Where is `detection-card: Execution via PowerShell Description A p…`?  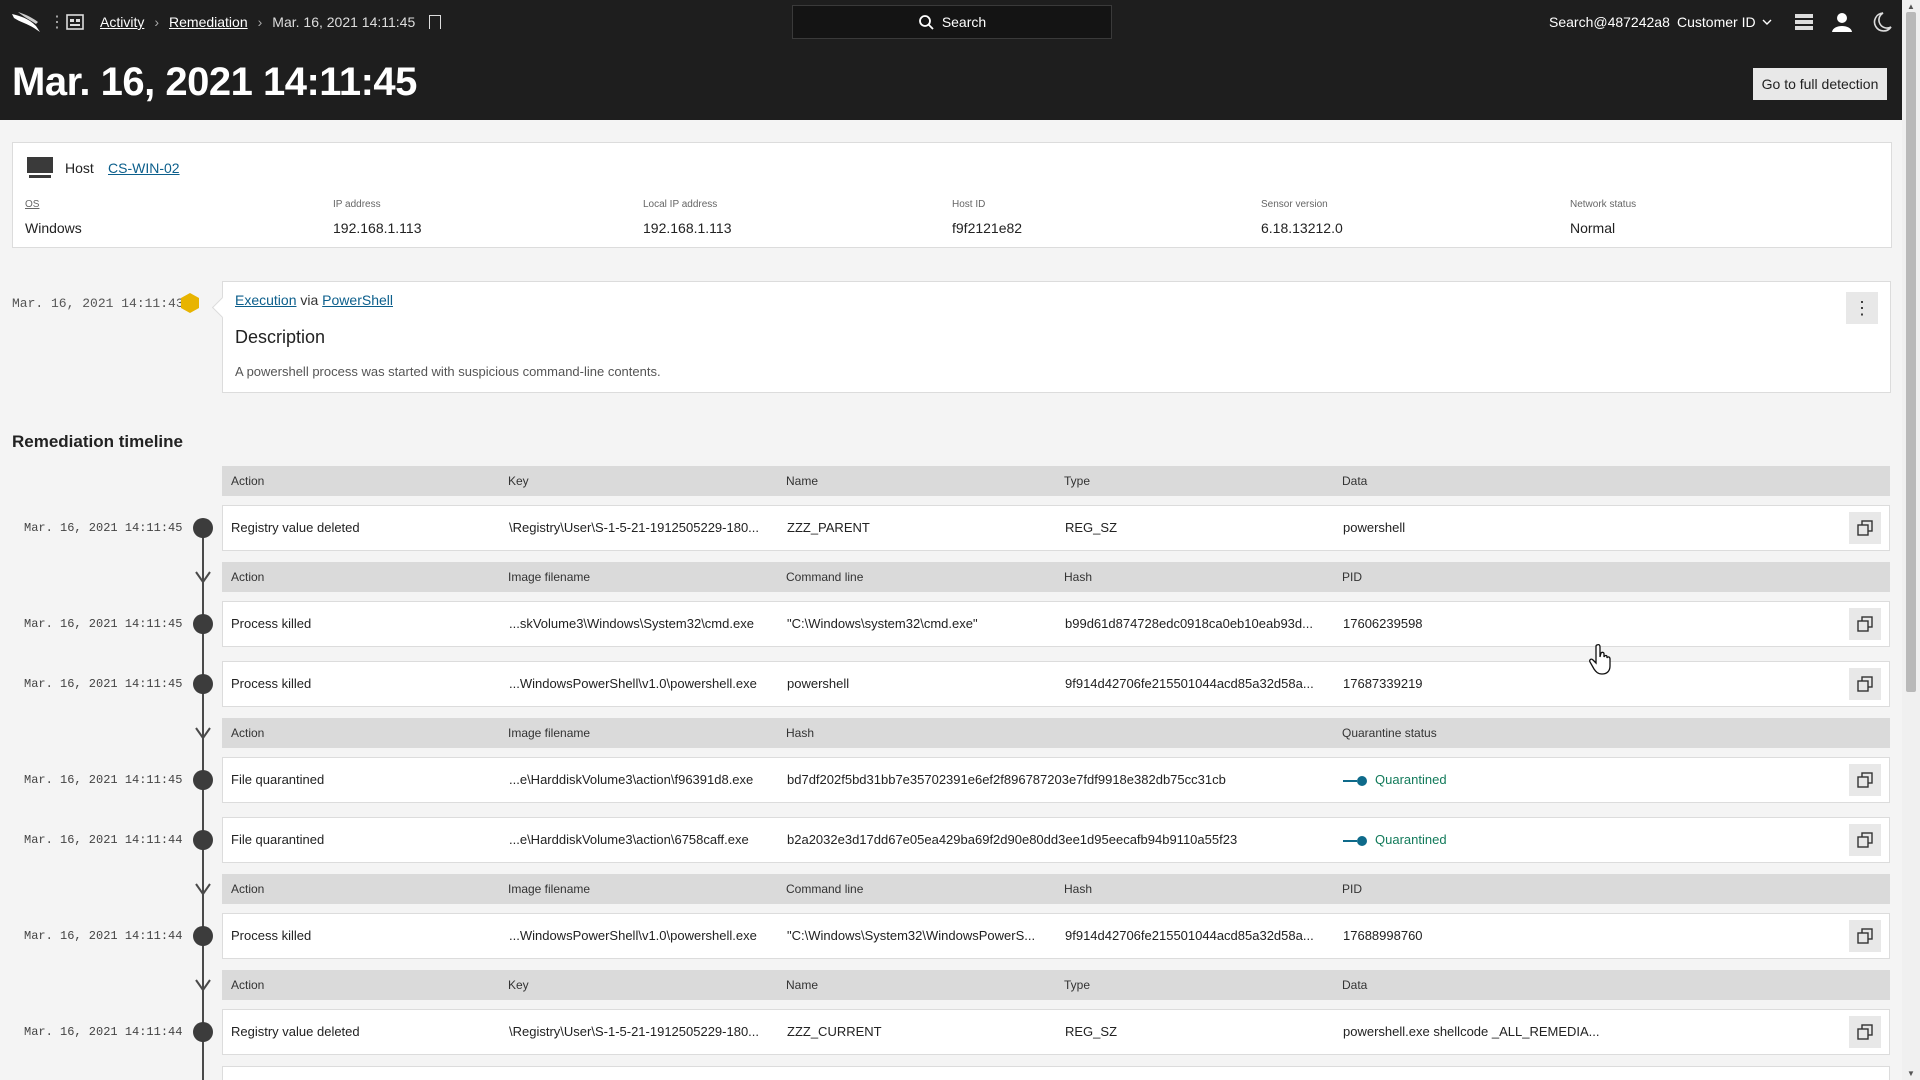
detection-card: Execution via PowerShell Description A p… is located at coordinates (1051, 337).